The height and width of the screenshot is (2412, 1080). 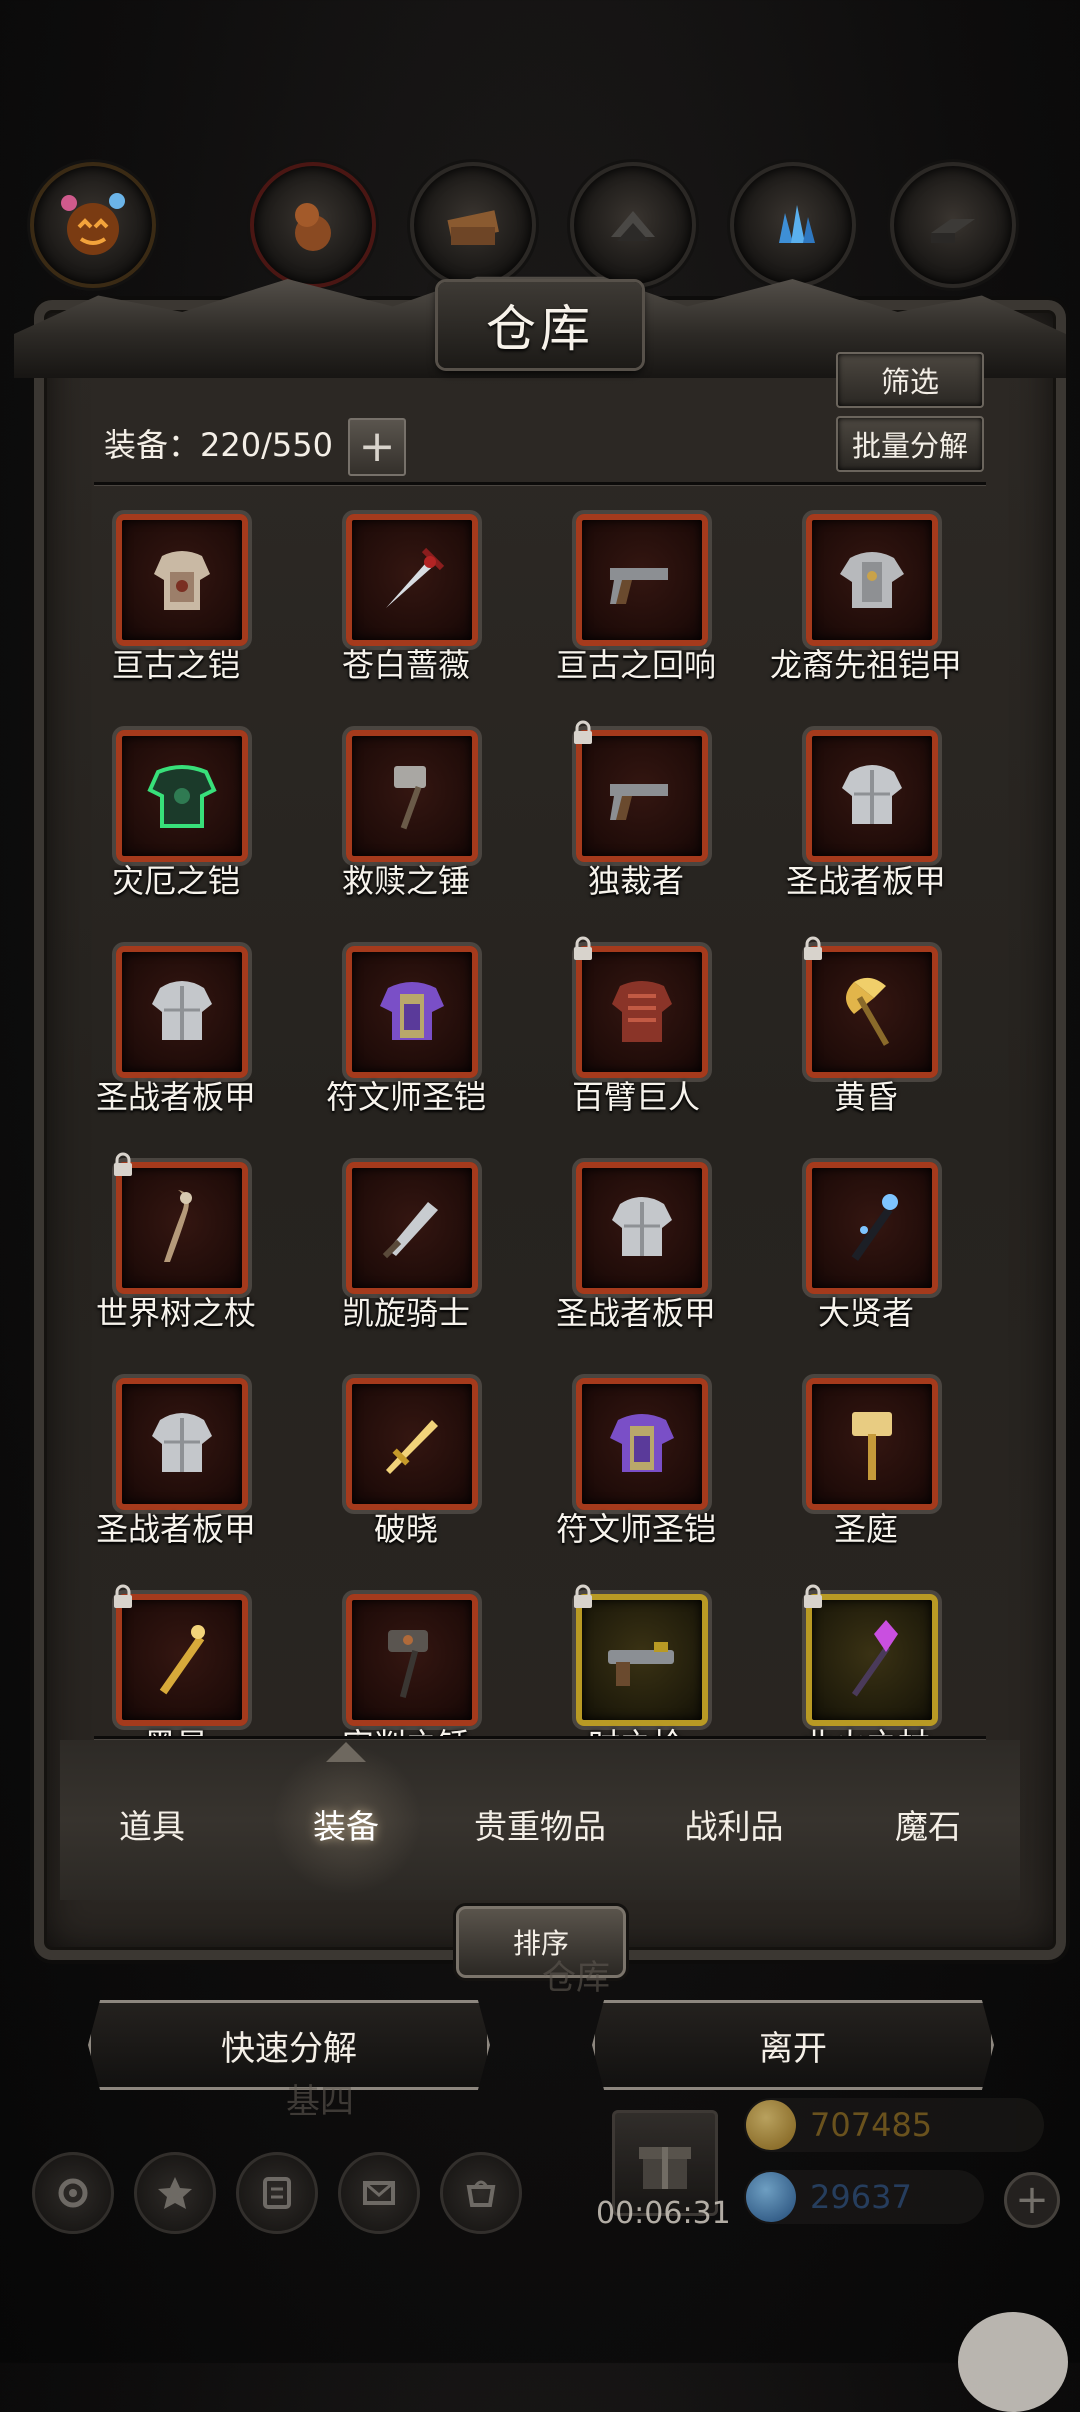 What do you see at coordinates (481, 2193) in the screenshot?
I see `shop-icon` at bounding box center [481, 2193].